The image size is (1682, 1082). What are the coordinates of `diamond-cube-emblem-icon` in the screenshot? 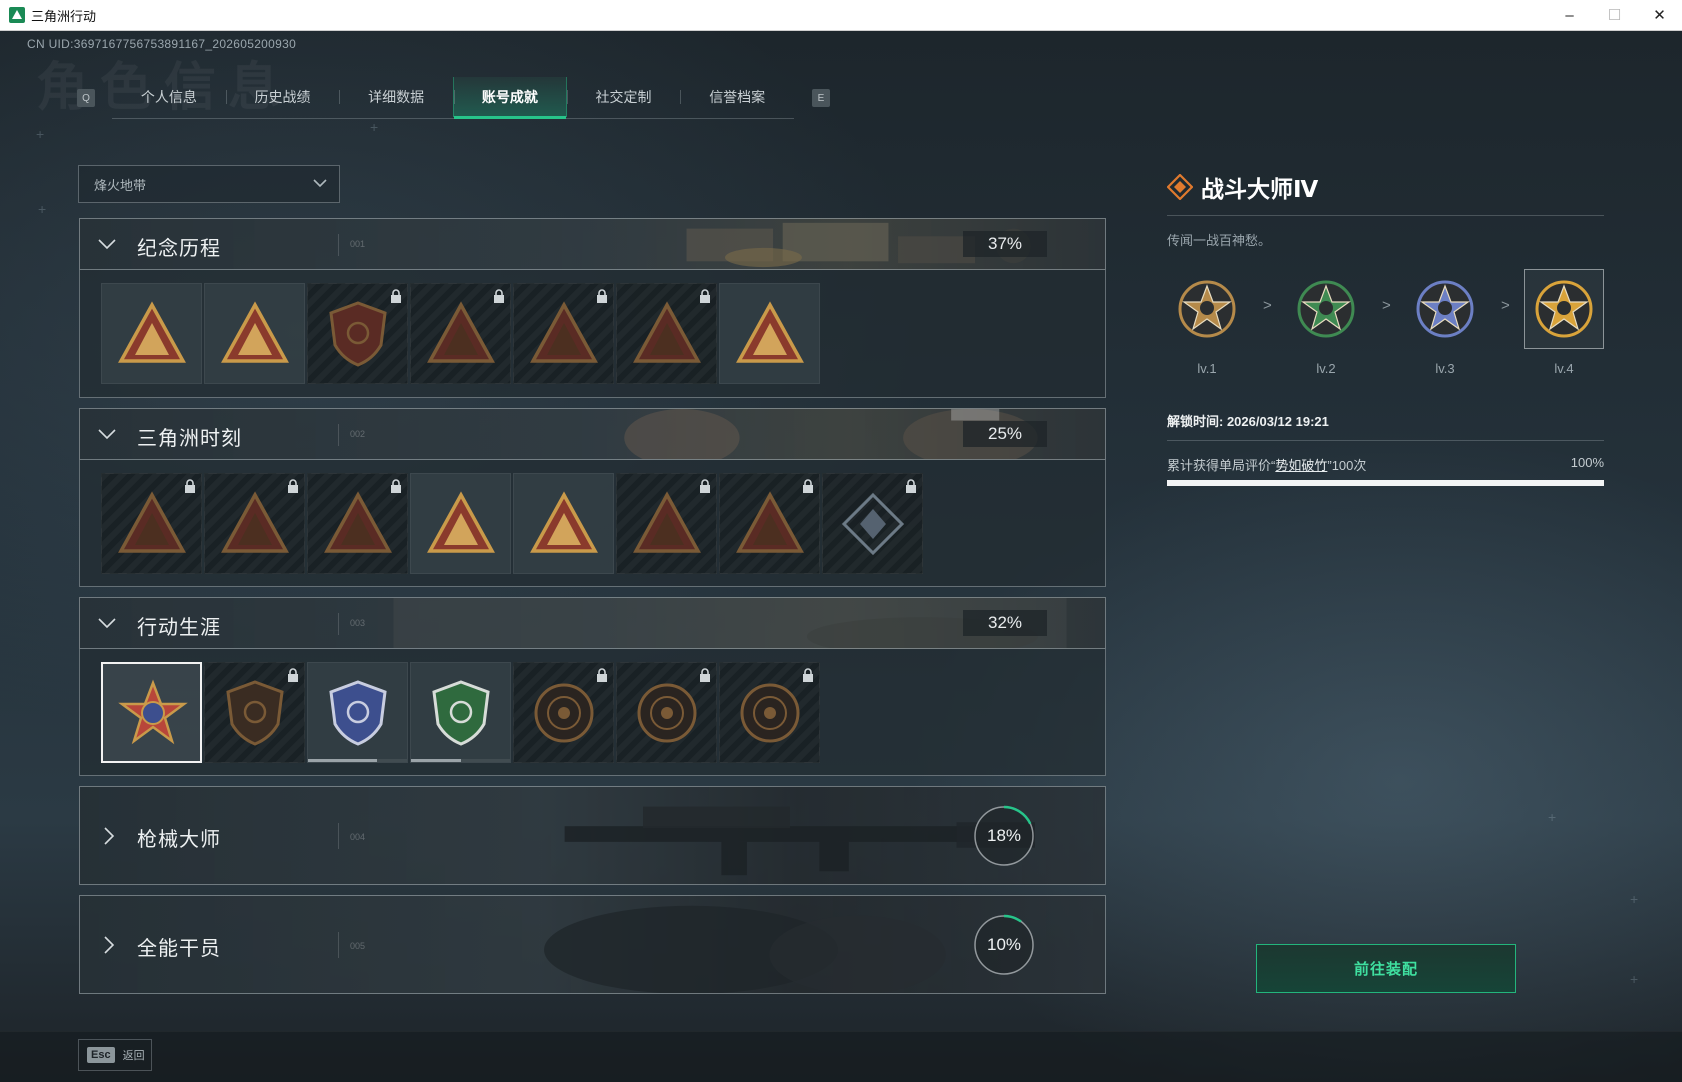 It's located at (873, 524).